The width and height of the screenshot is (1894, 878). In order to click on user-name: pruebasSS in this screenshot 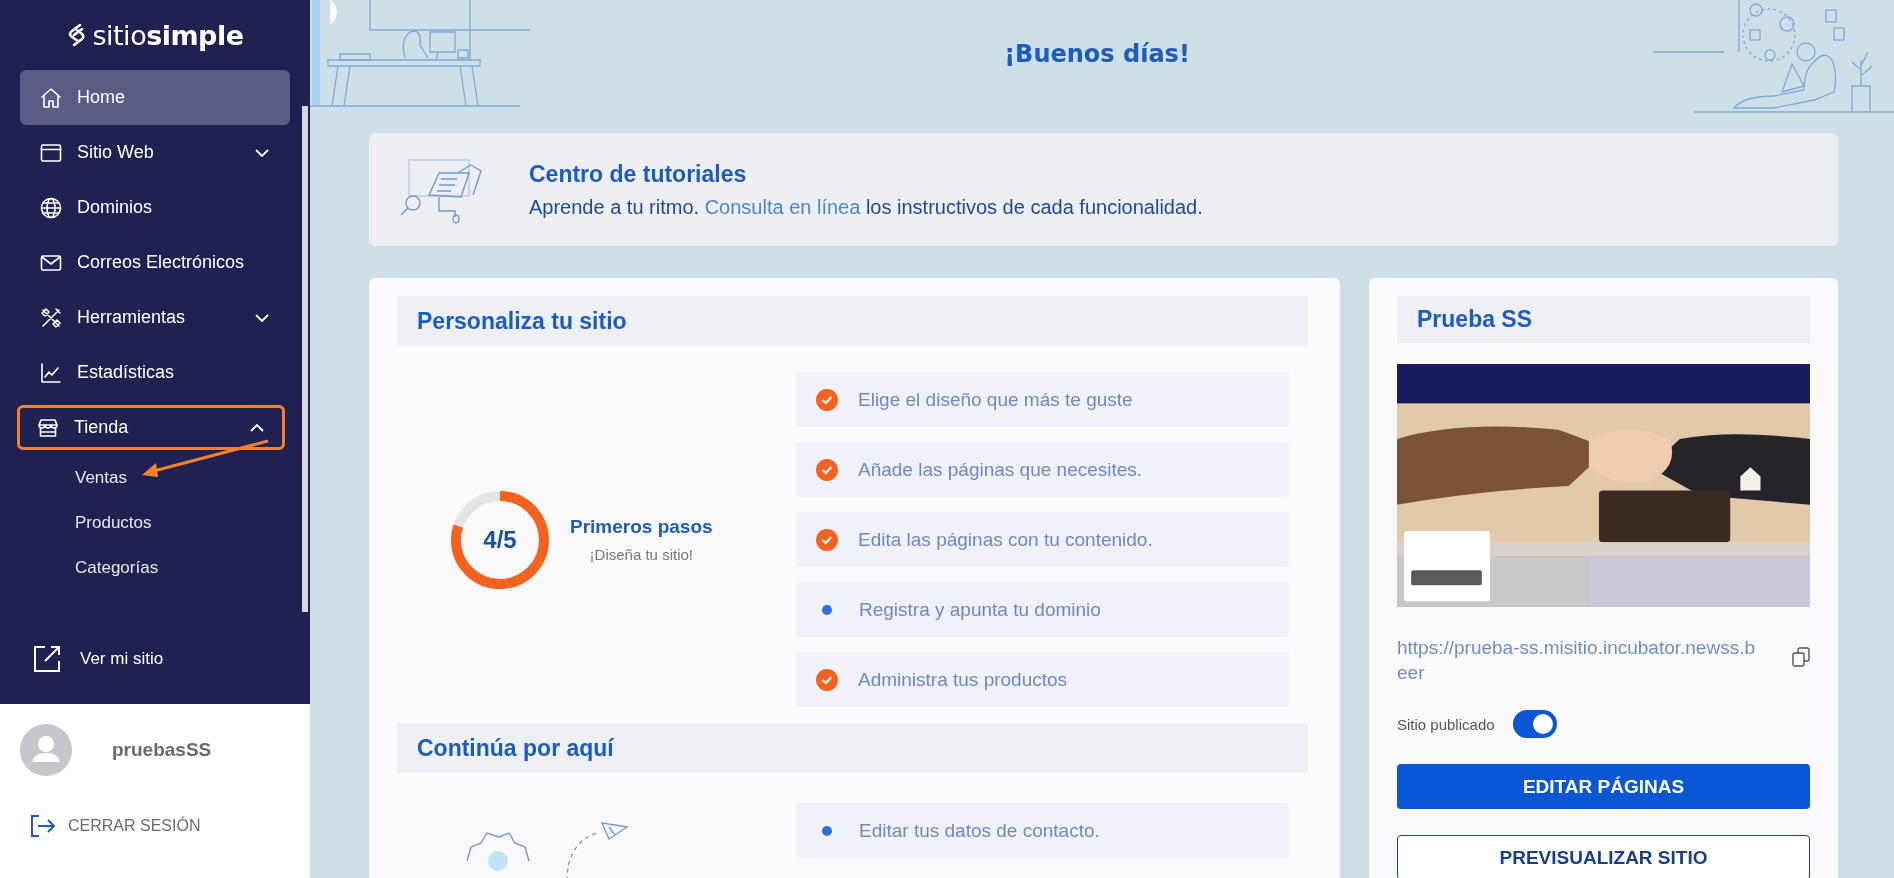, I will do `click(162, 750)`.